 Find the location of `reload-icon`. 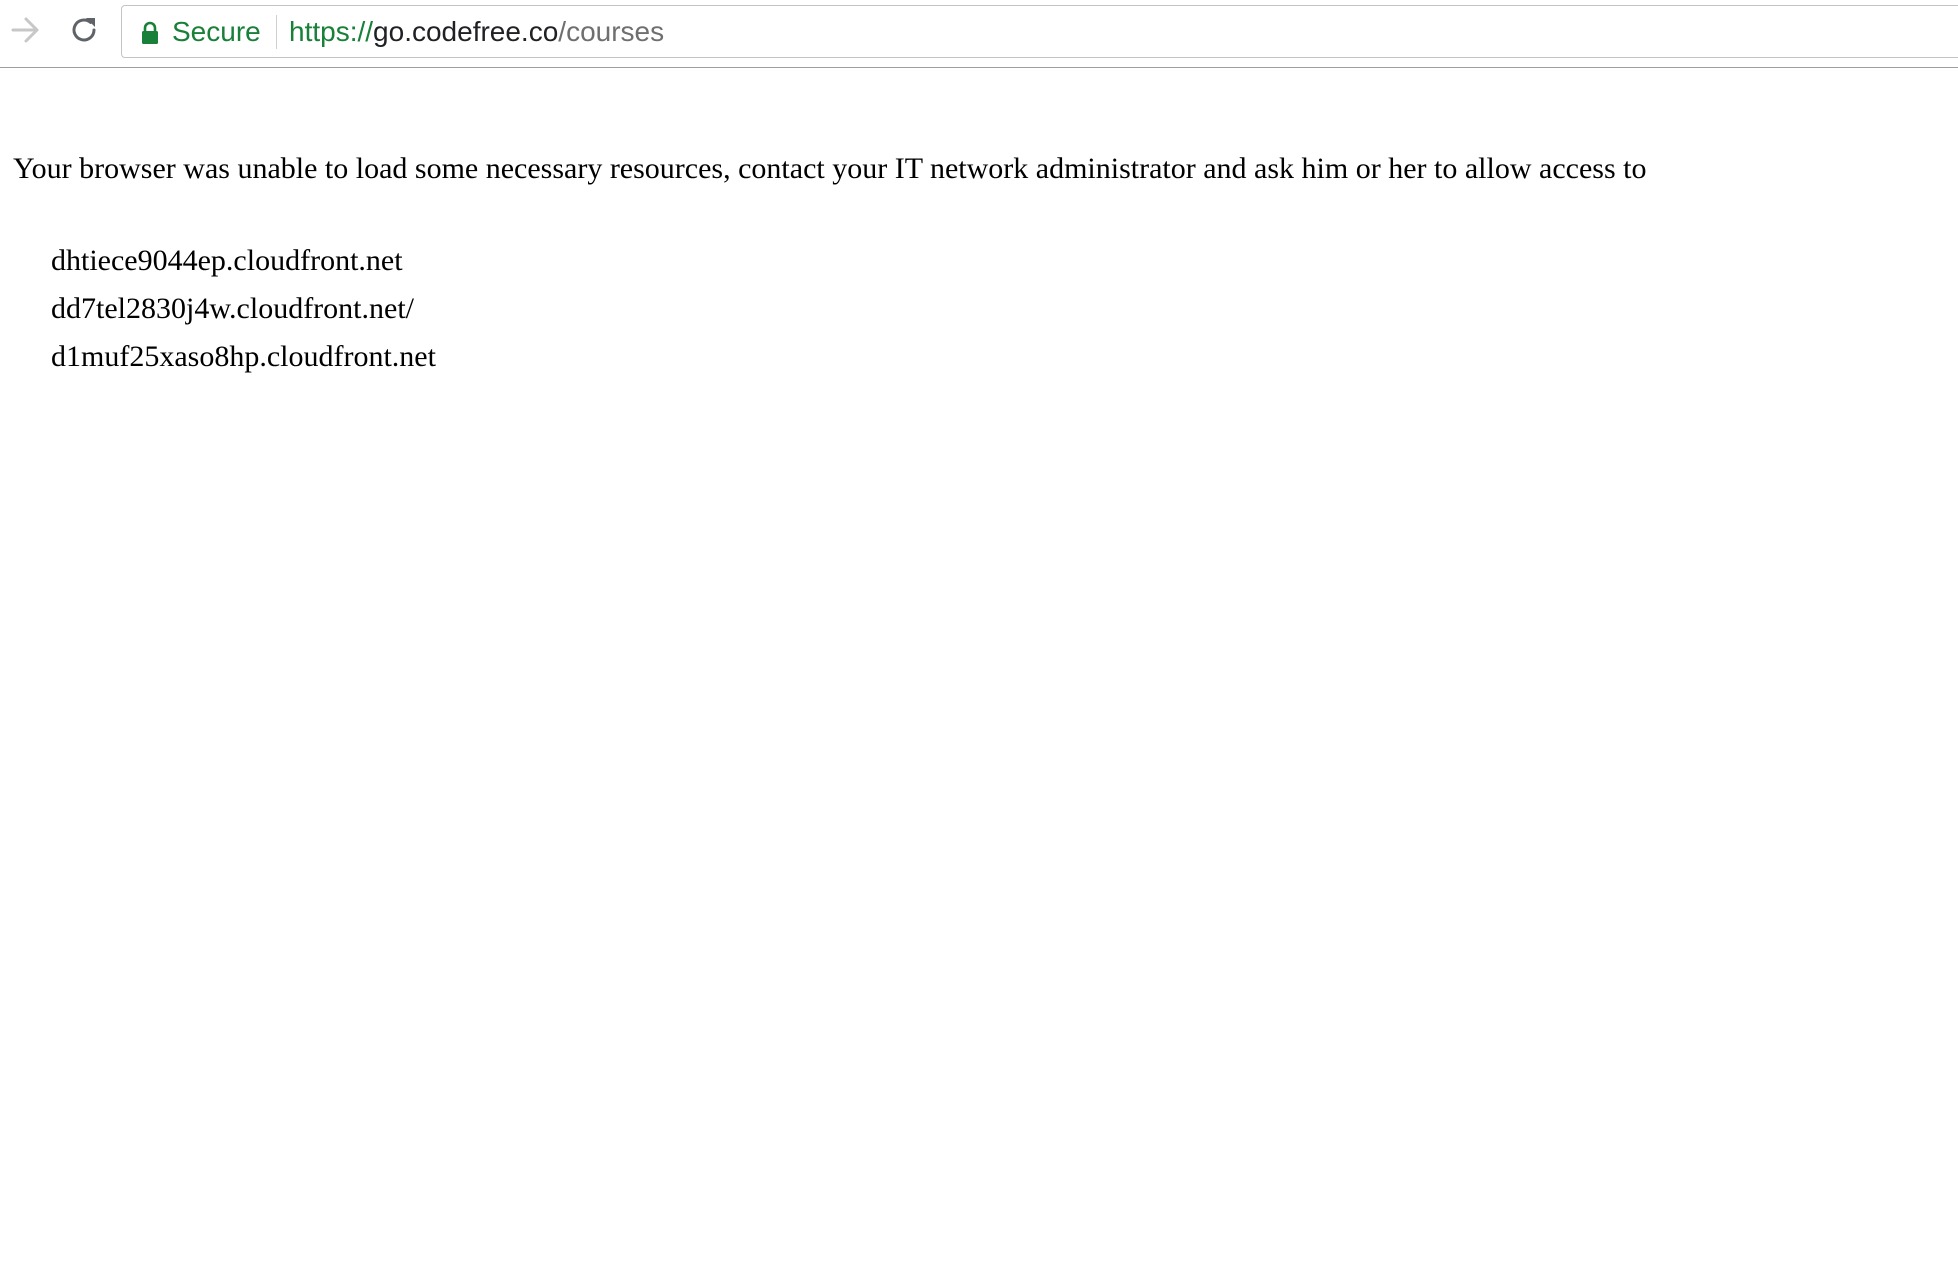

reload-icon is located at coordinates (84, 32).